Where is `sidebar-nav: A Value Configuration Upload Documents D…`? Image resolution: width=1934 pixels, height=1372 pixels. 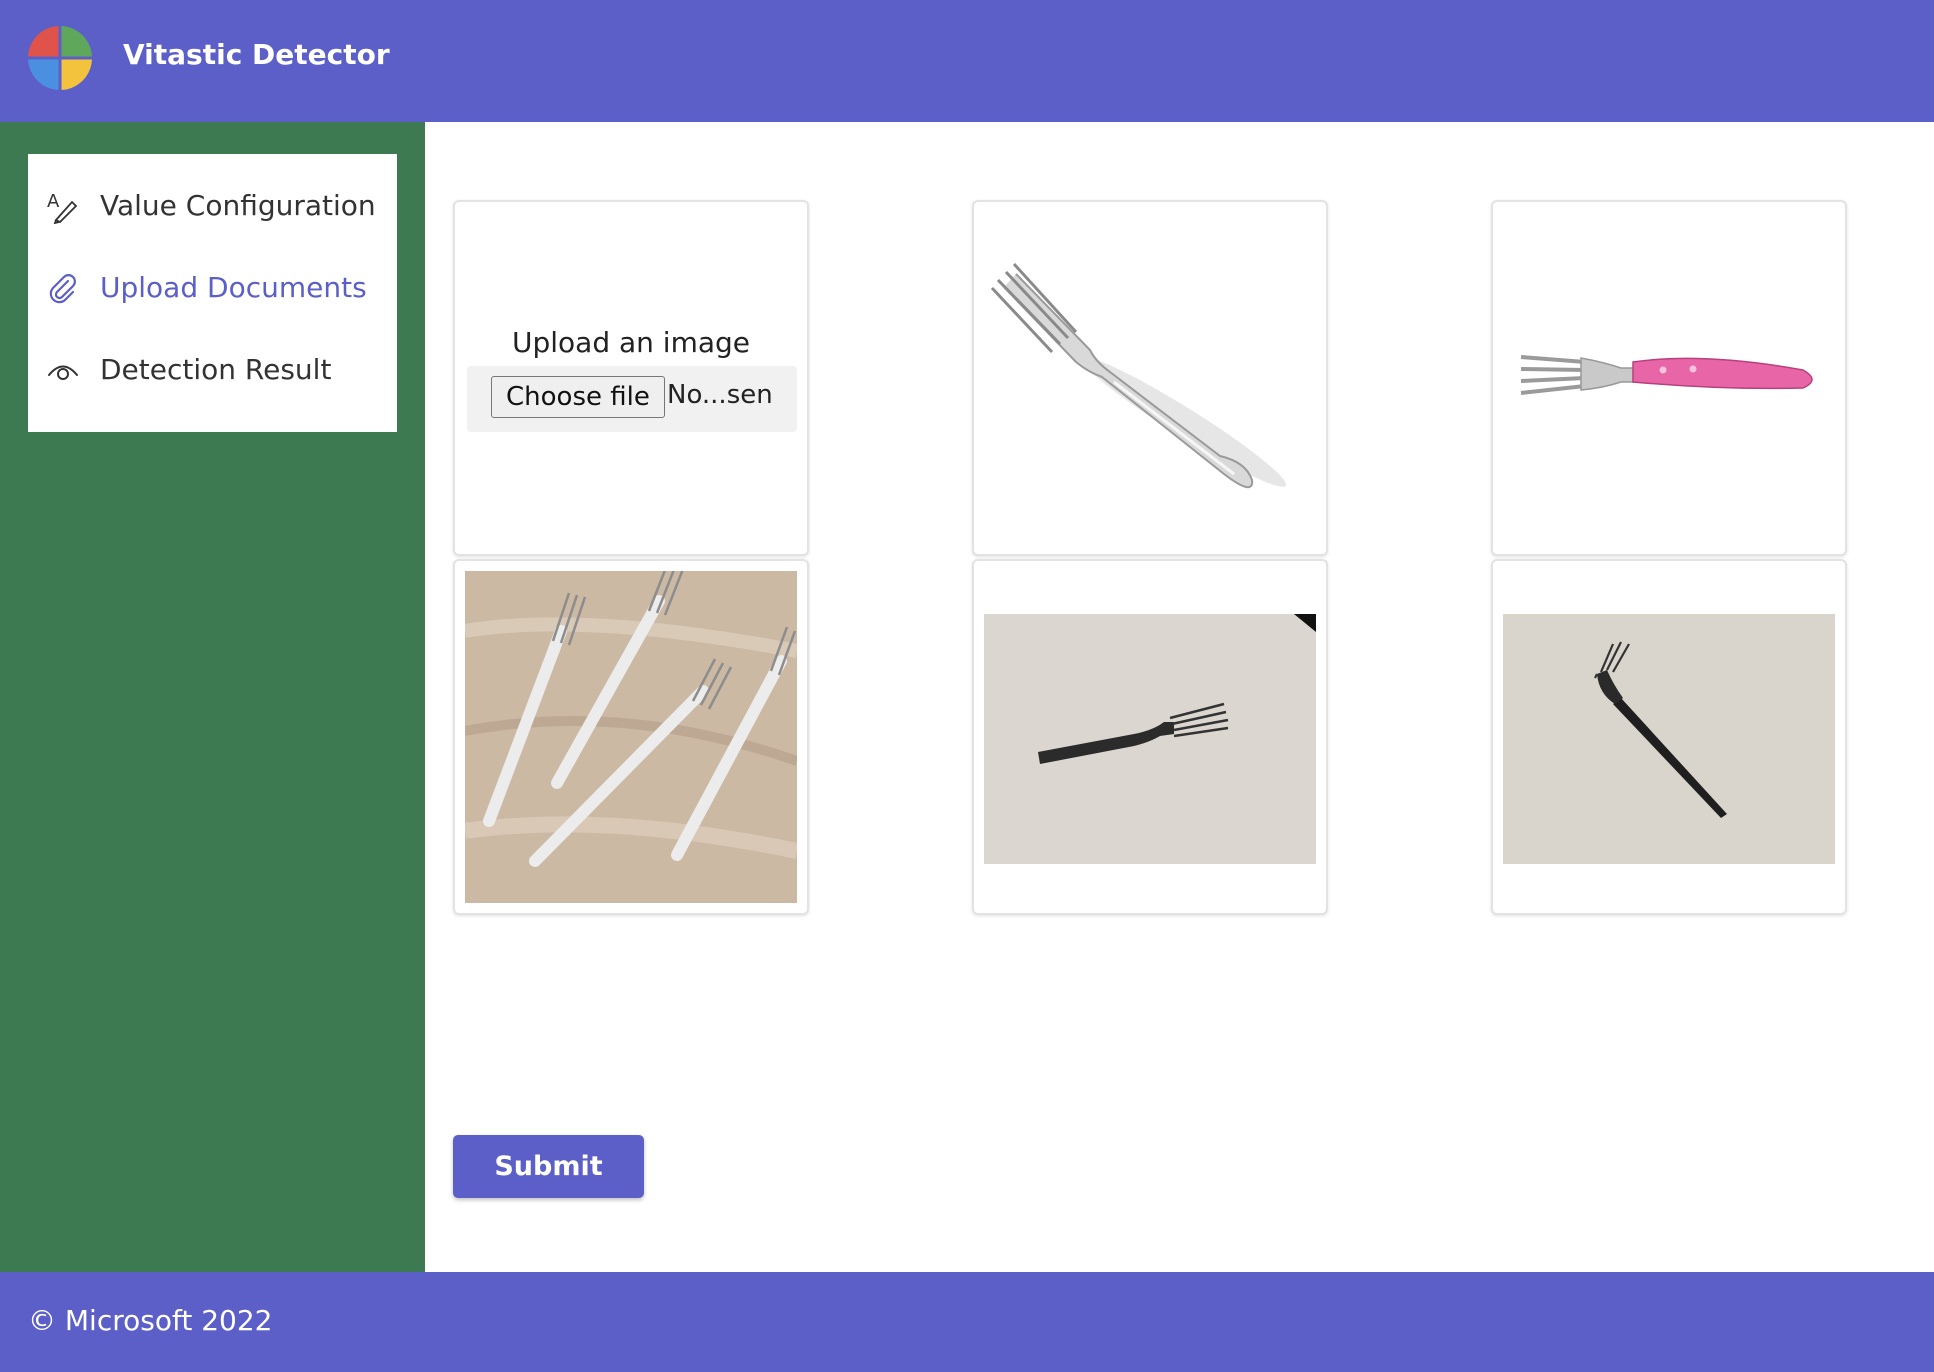
sidebar-nav: A Value Configuration Upload Documents D… is located at coordinates (212, 293).